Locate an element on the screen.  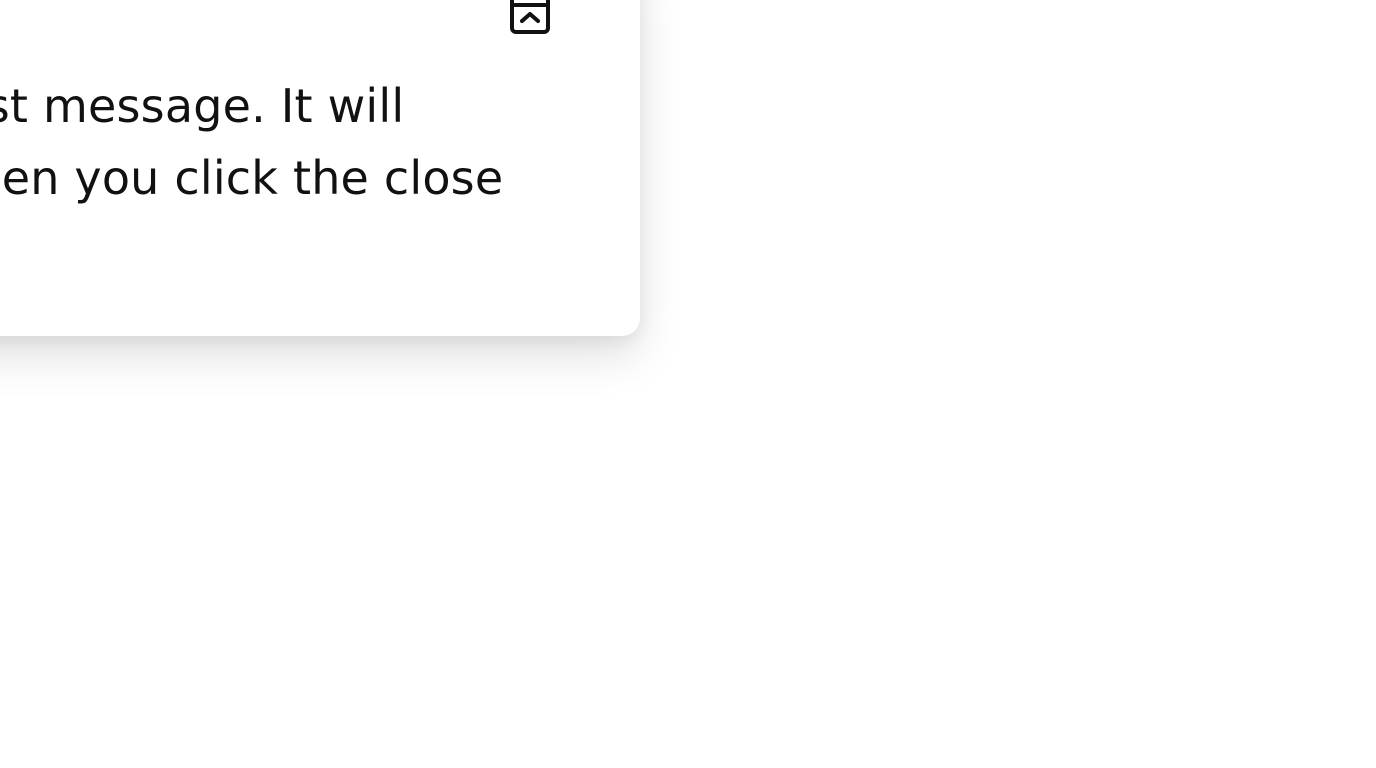
toast-message-line: This is a toast message. It will is located at coordinates (202, 106).